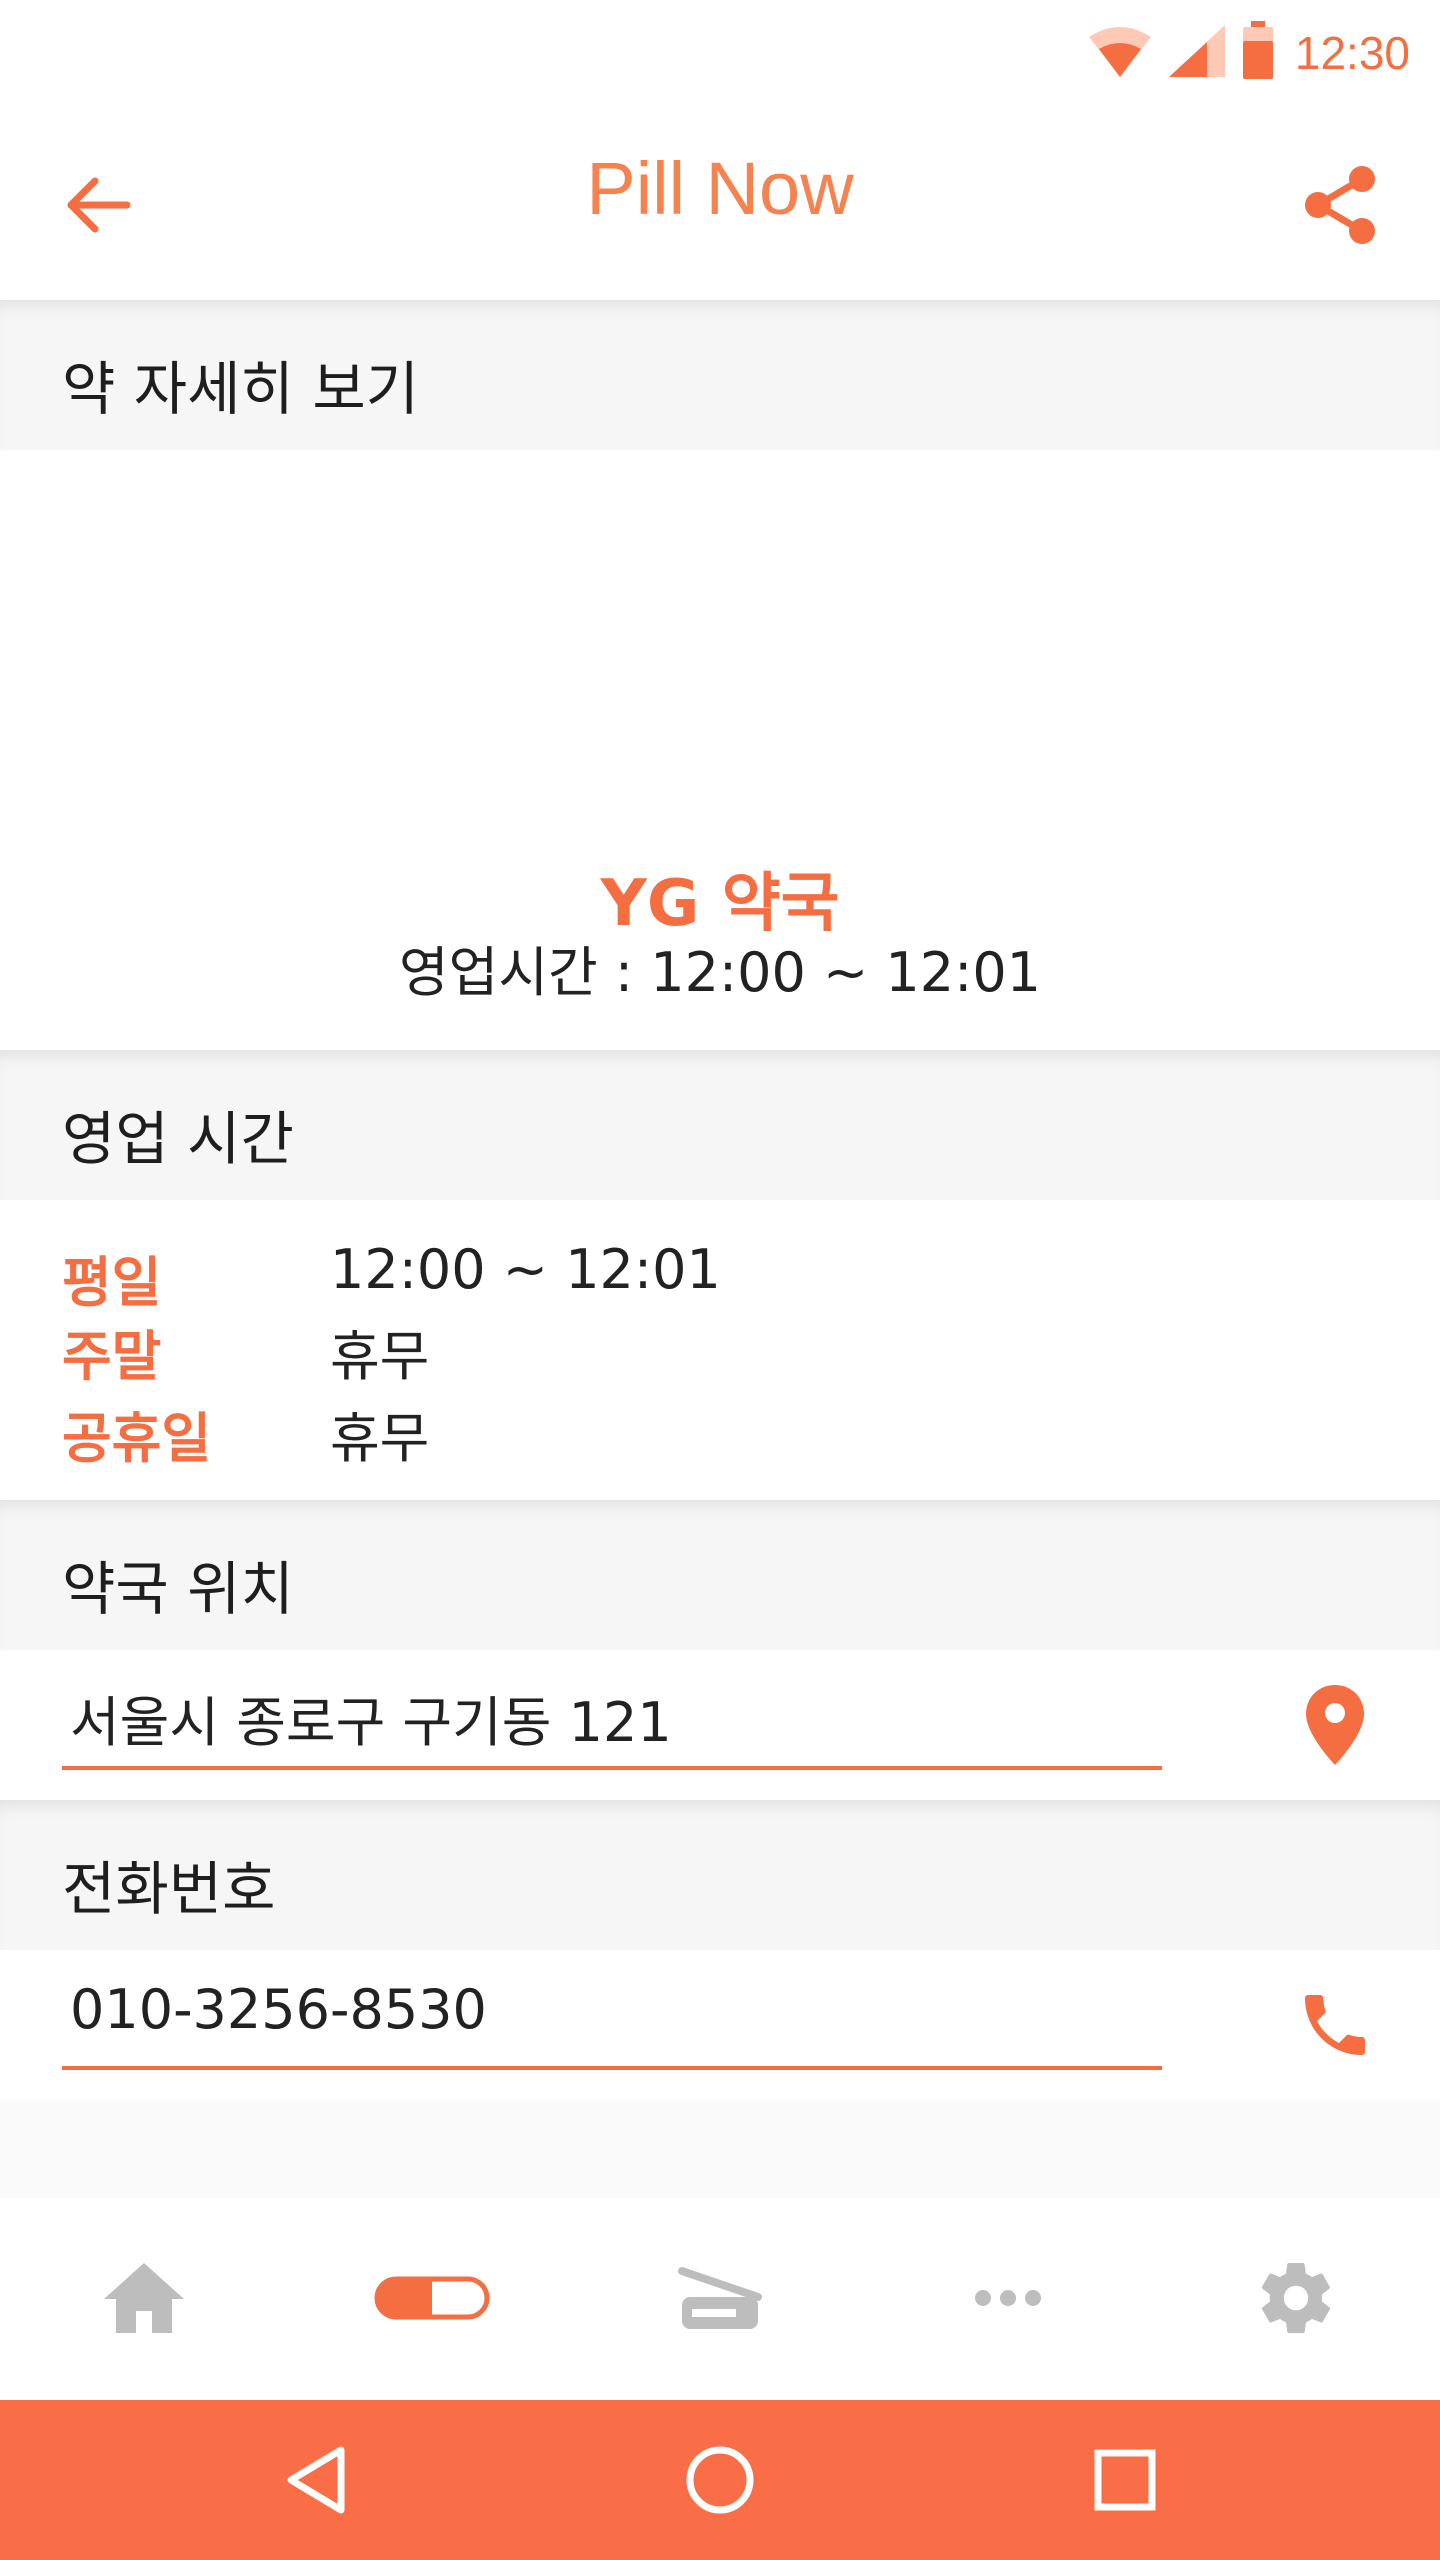  Describe the element at coordinates (720, 55) in the screenshot. I see `status-bar: 12:30` at that location.